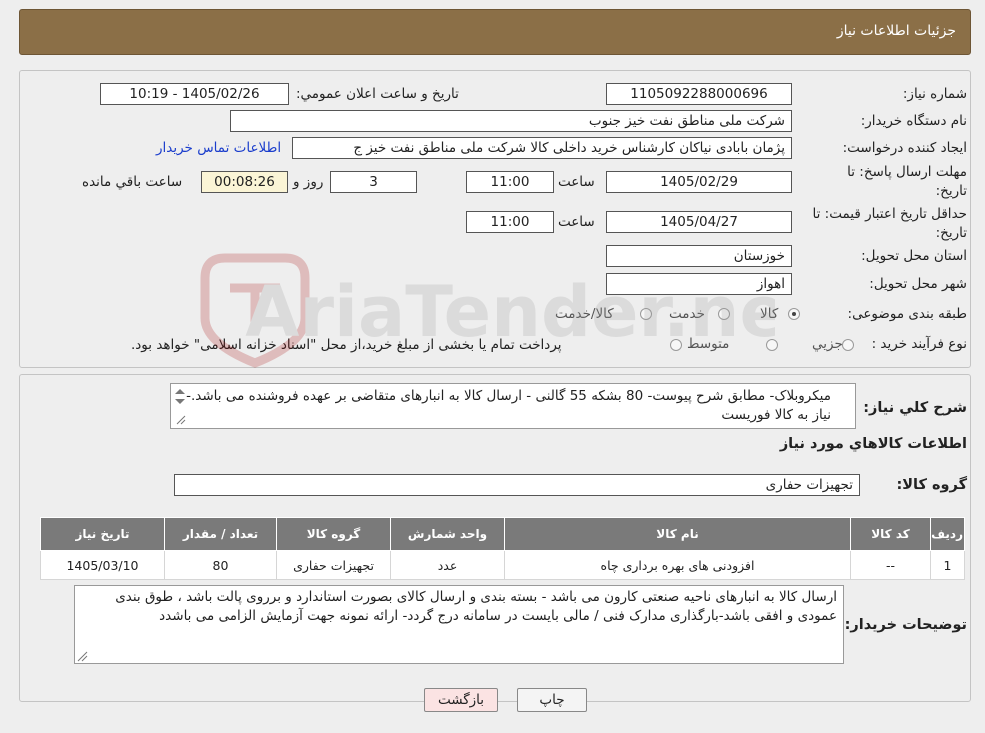 This screenshot has width=985, height=733. Describe the element at coordinates (576, 222) in the screenshot. I see `validity-time-label: ساعت` at that location.